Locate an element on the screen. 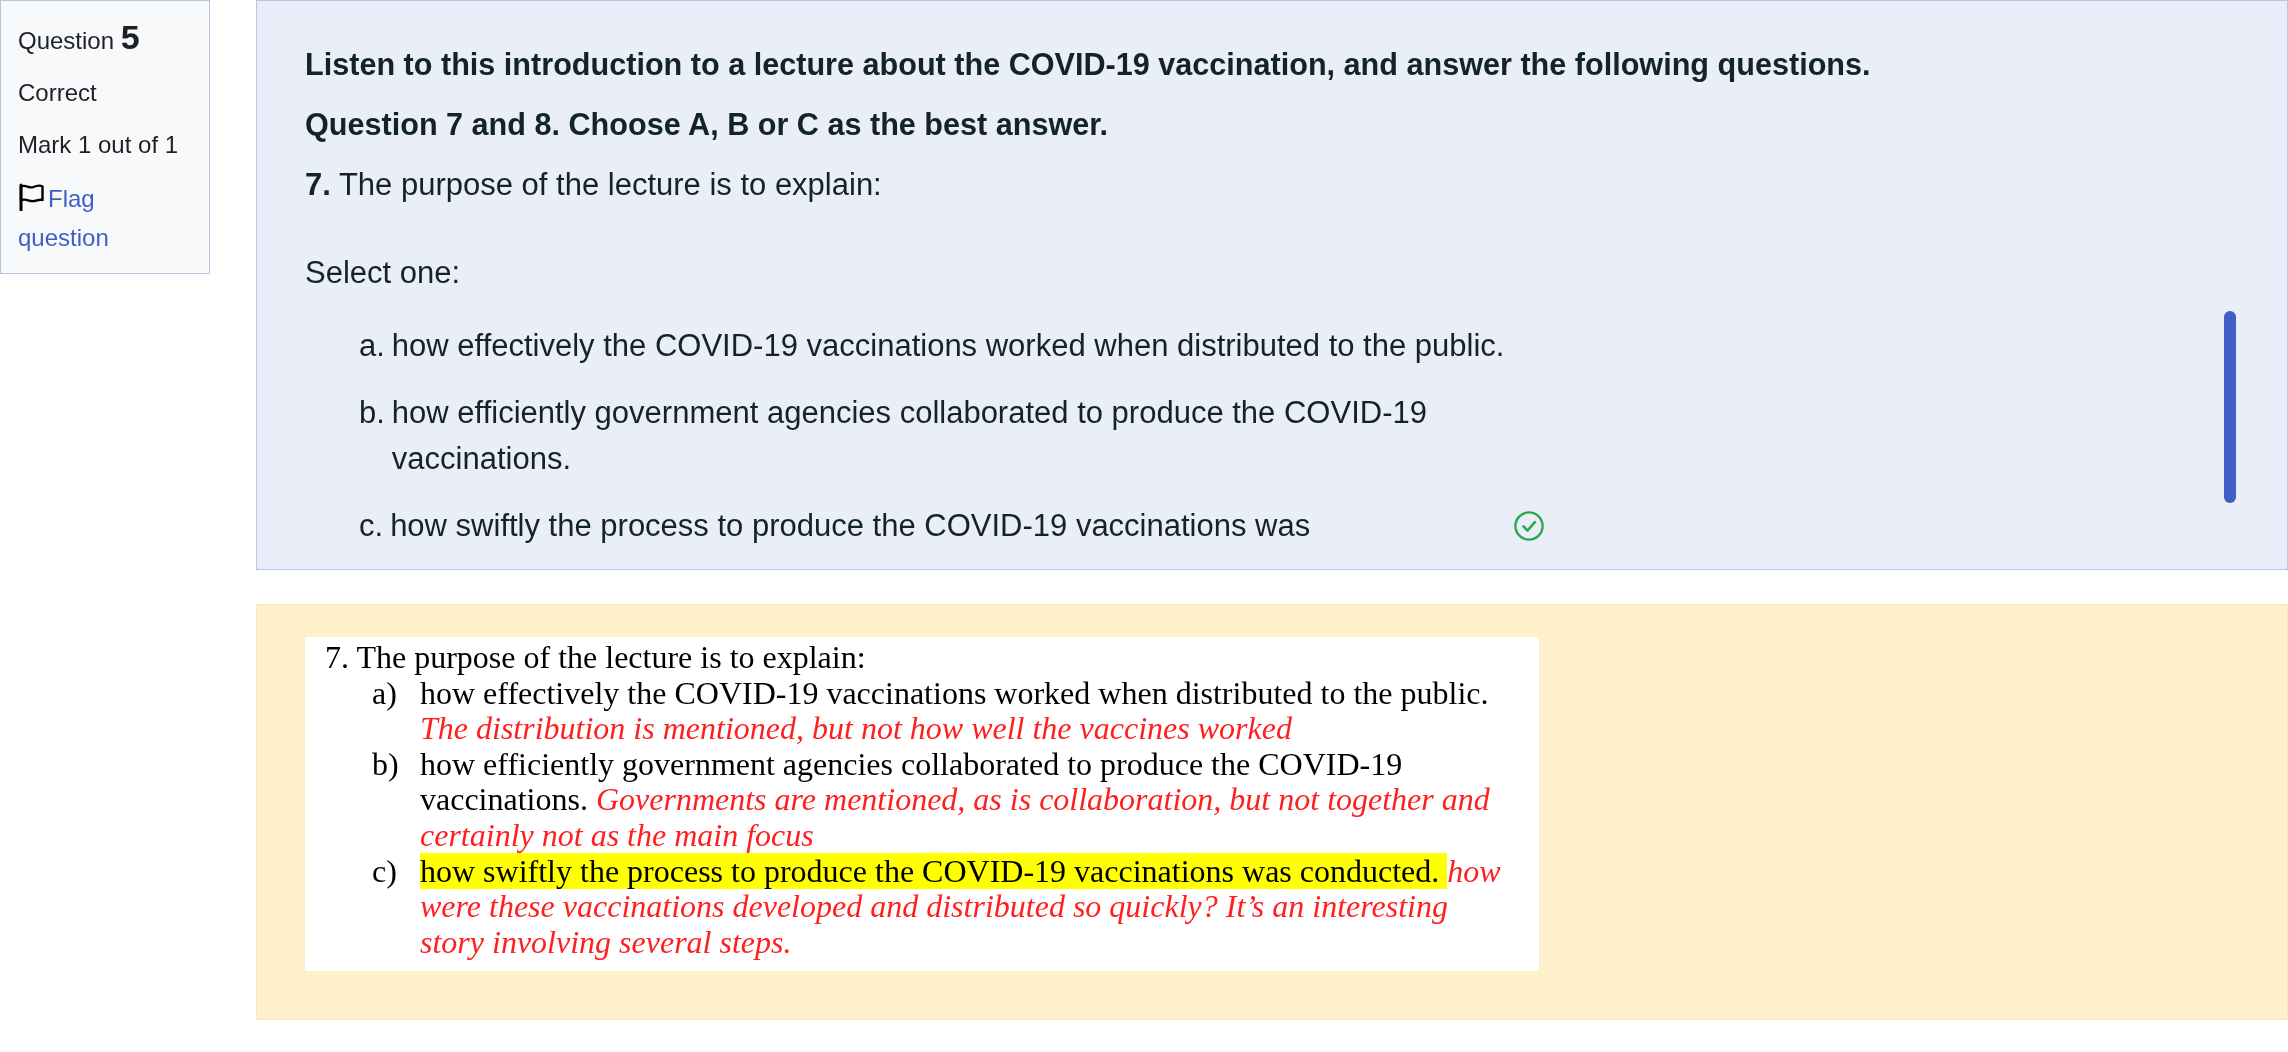  answer-letter: c) is located at coordinates (385, 872).